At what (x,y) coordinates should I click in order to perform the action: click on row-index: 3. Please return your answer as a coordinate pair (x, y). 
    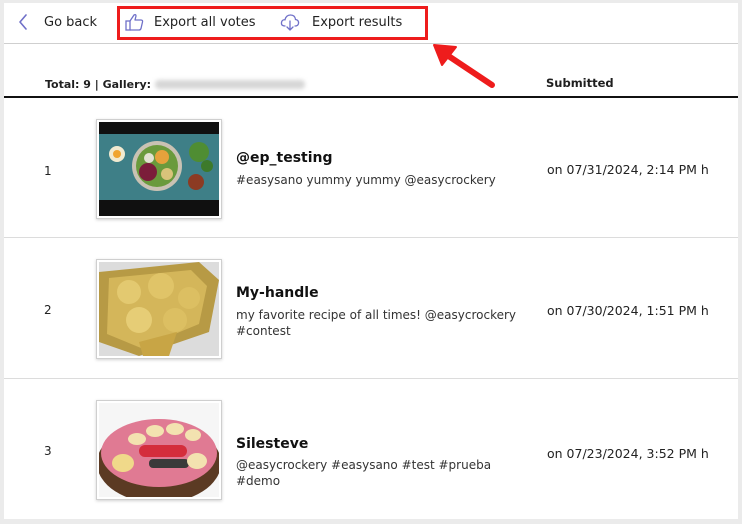
    Looking at the image, I should click on (48, 451).